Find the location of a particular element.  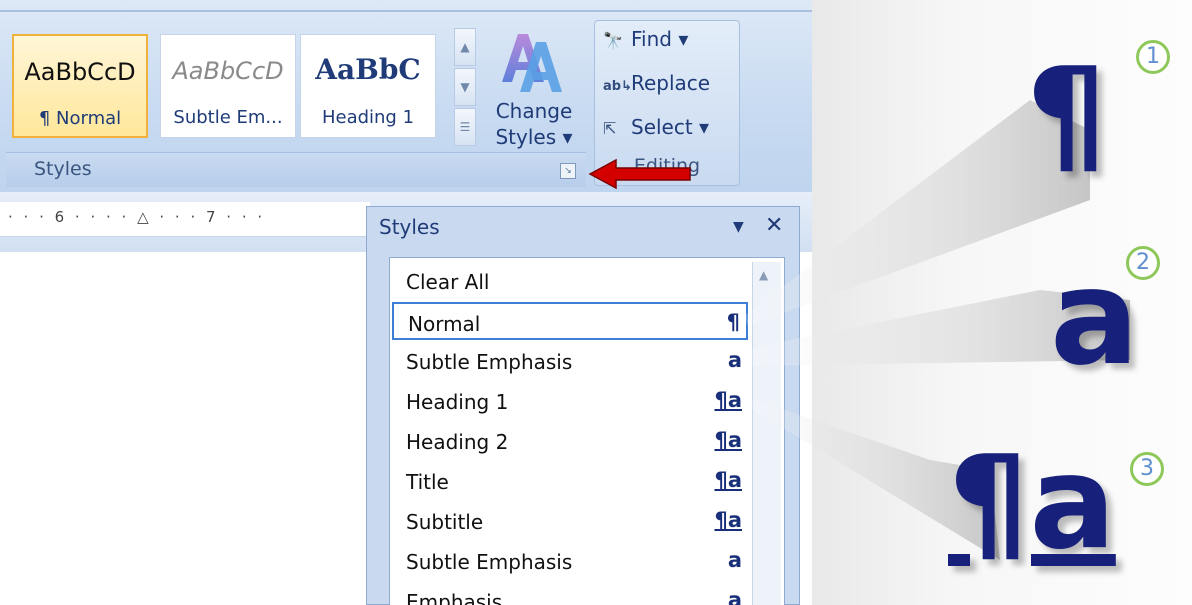

style-item-name: Emphasis is located at coordinates (454, 597).